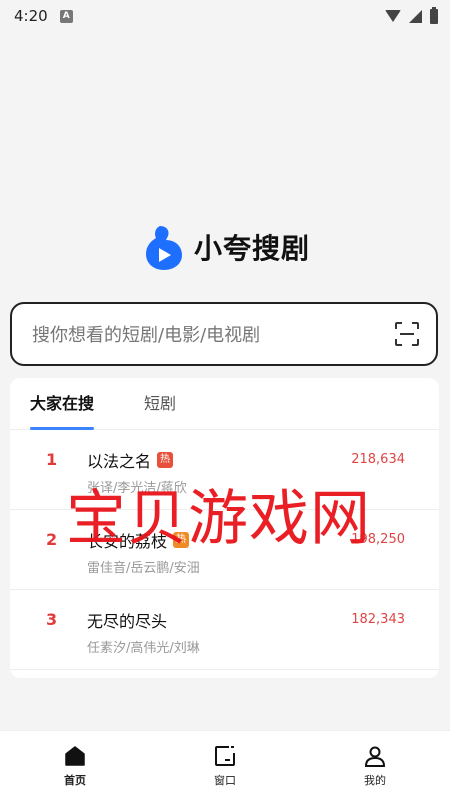  Describe the element at coordinates (143, 568) in the screenshot. I see `rank-cast: 雷佳音/岳云鹏/安沺` at that location.